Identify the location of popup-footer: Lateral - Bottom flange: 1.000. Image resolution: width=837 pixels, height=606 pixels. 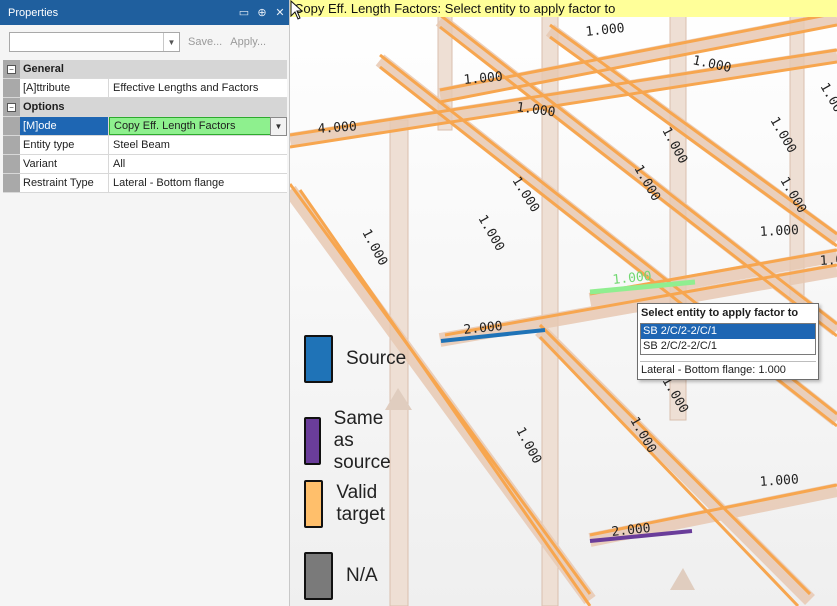
(728, 368).